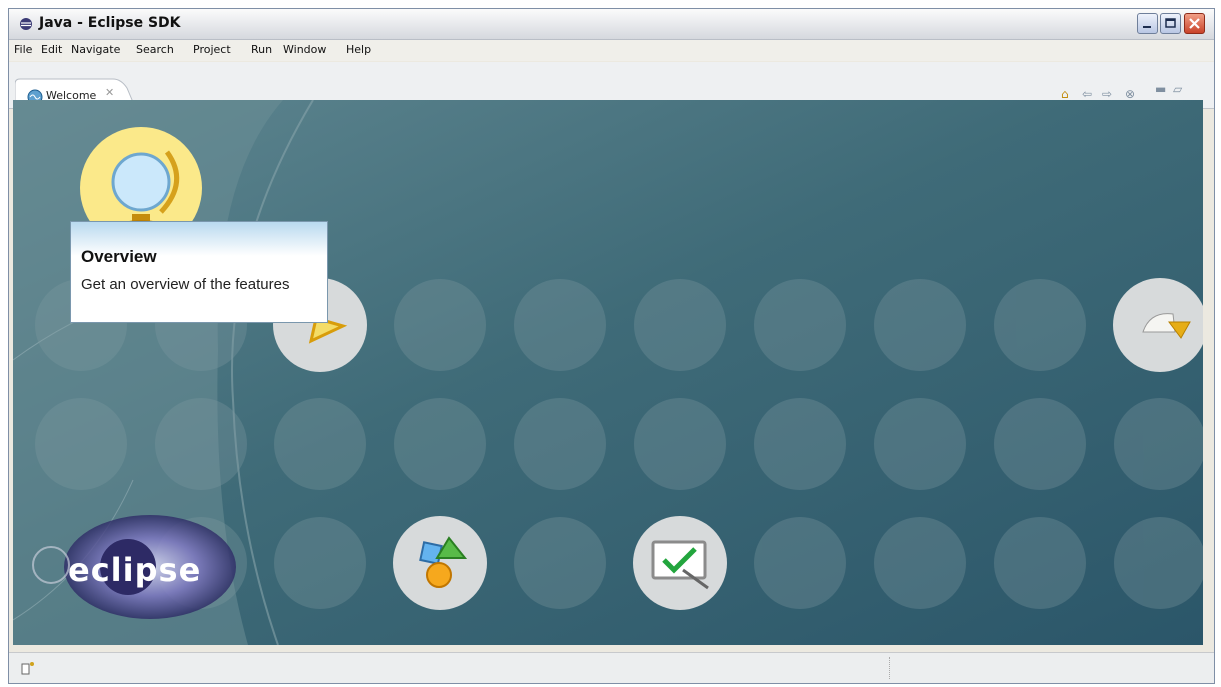 The width and height of the screenshot is (1221, 687). Describe the element at coordinates (1147, 23) in the screenshot. I see `minimize-button` at that location.